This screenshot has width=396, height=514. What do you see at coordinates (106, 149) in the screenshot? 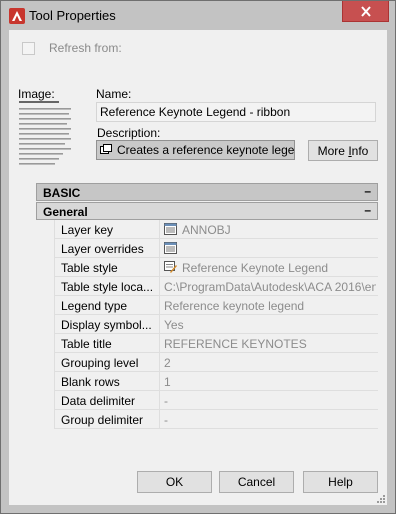
I see `text-box-icon` at bounding box center [106, 149].